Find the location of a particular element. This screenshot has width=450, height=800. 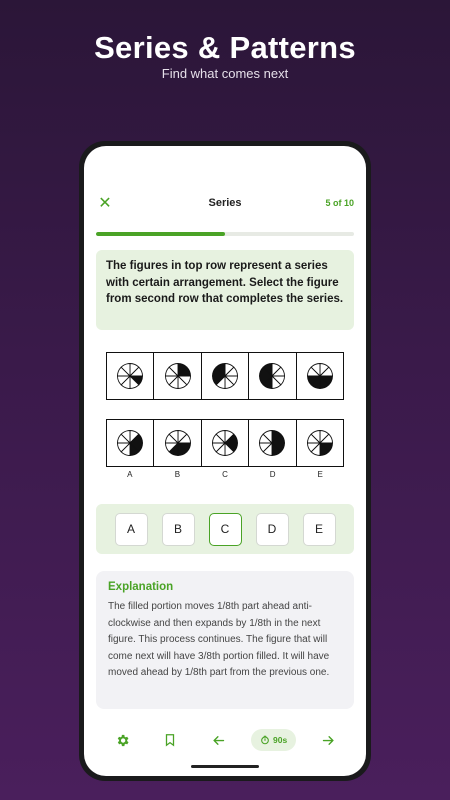

figure-letter: E is located at coordinates (320, 474).